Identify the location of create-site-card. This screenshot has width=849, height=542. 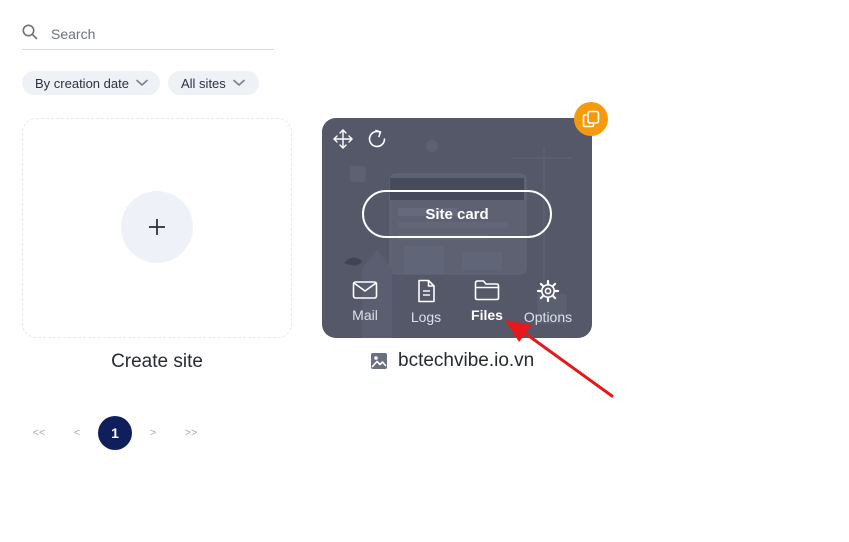
(157, 228).